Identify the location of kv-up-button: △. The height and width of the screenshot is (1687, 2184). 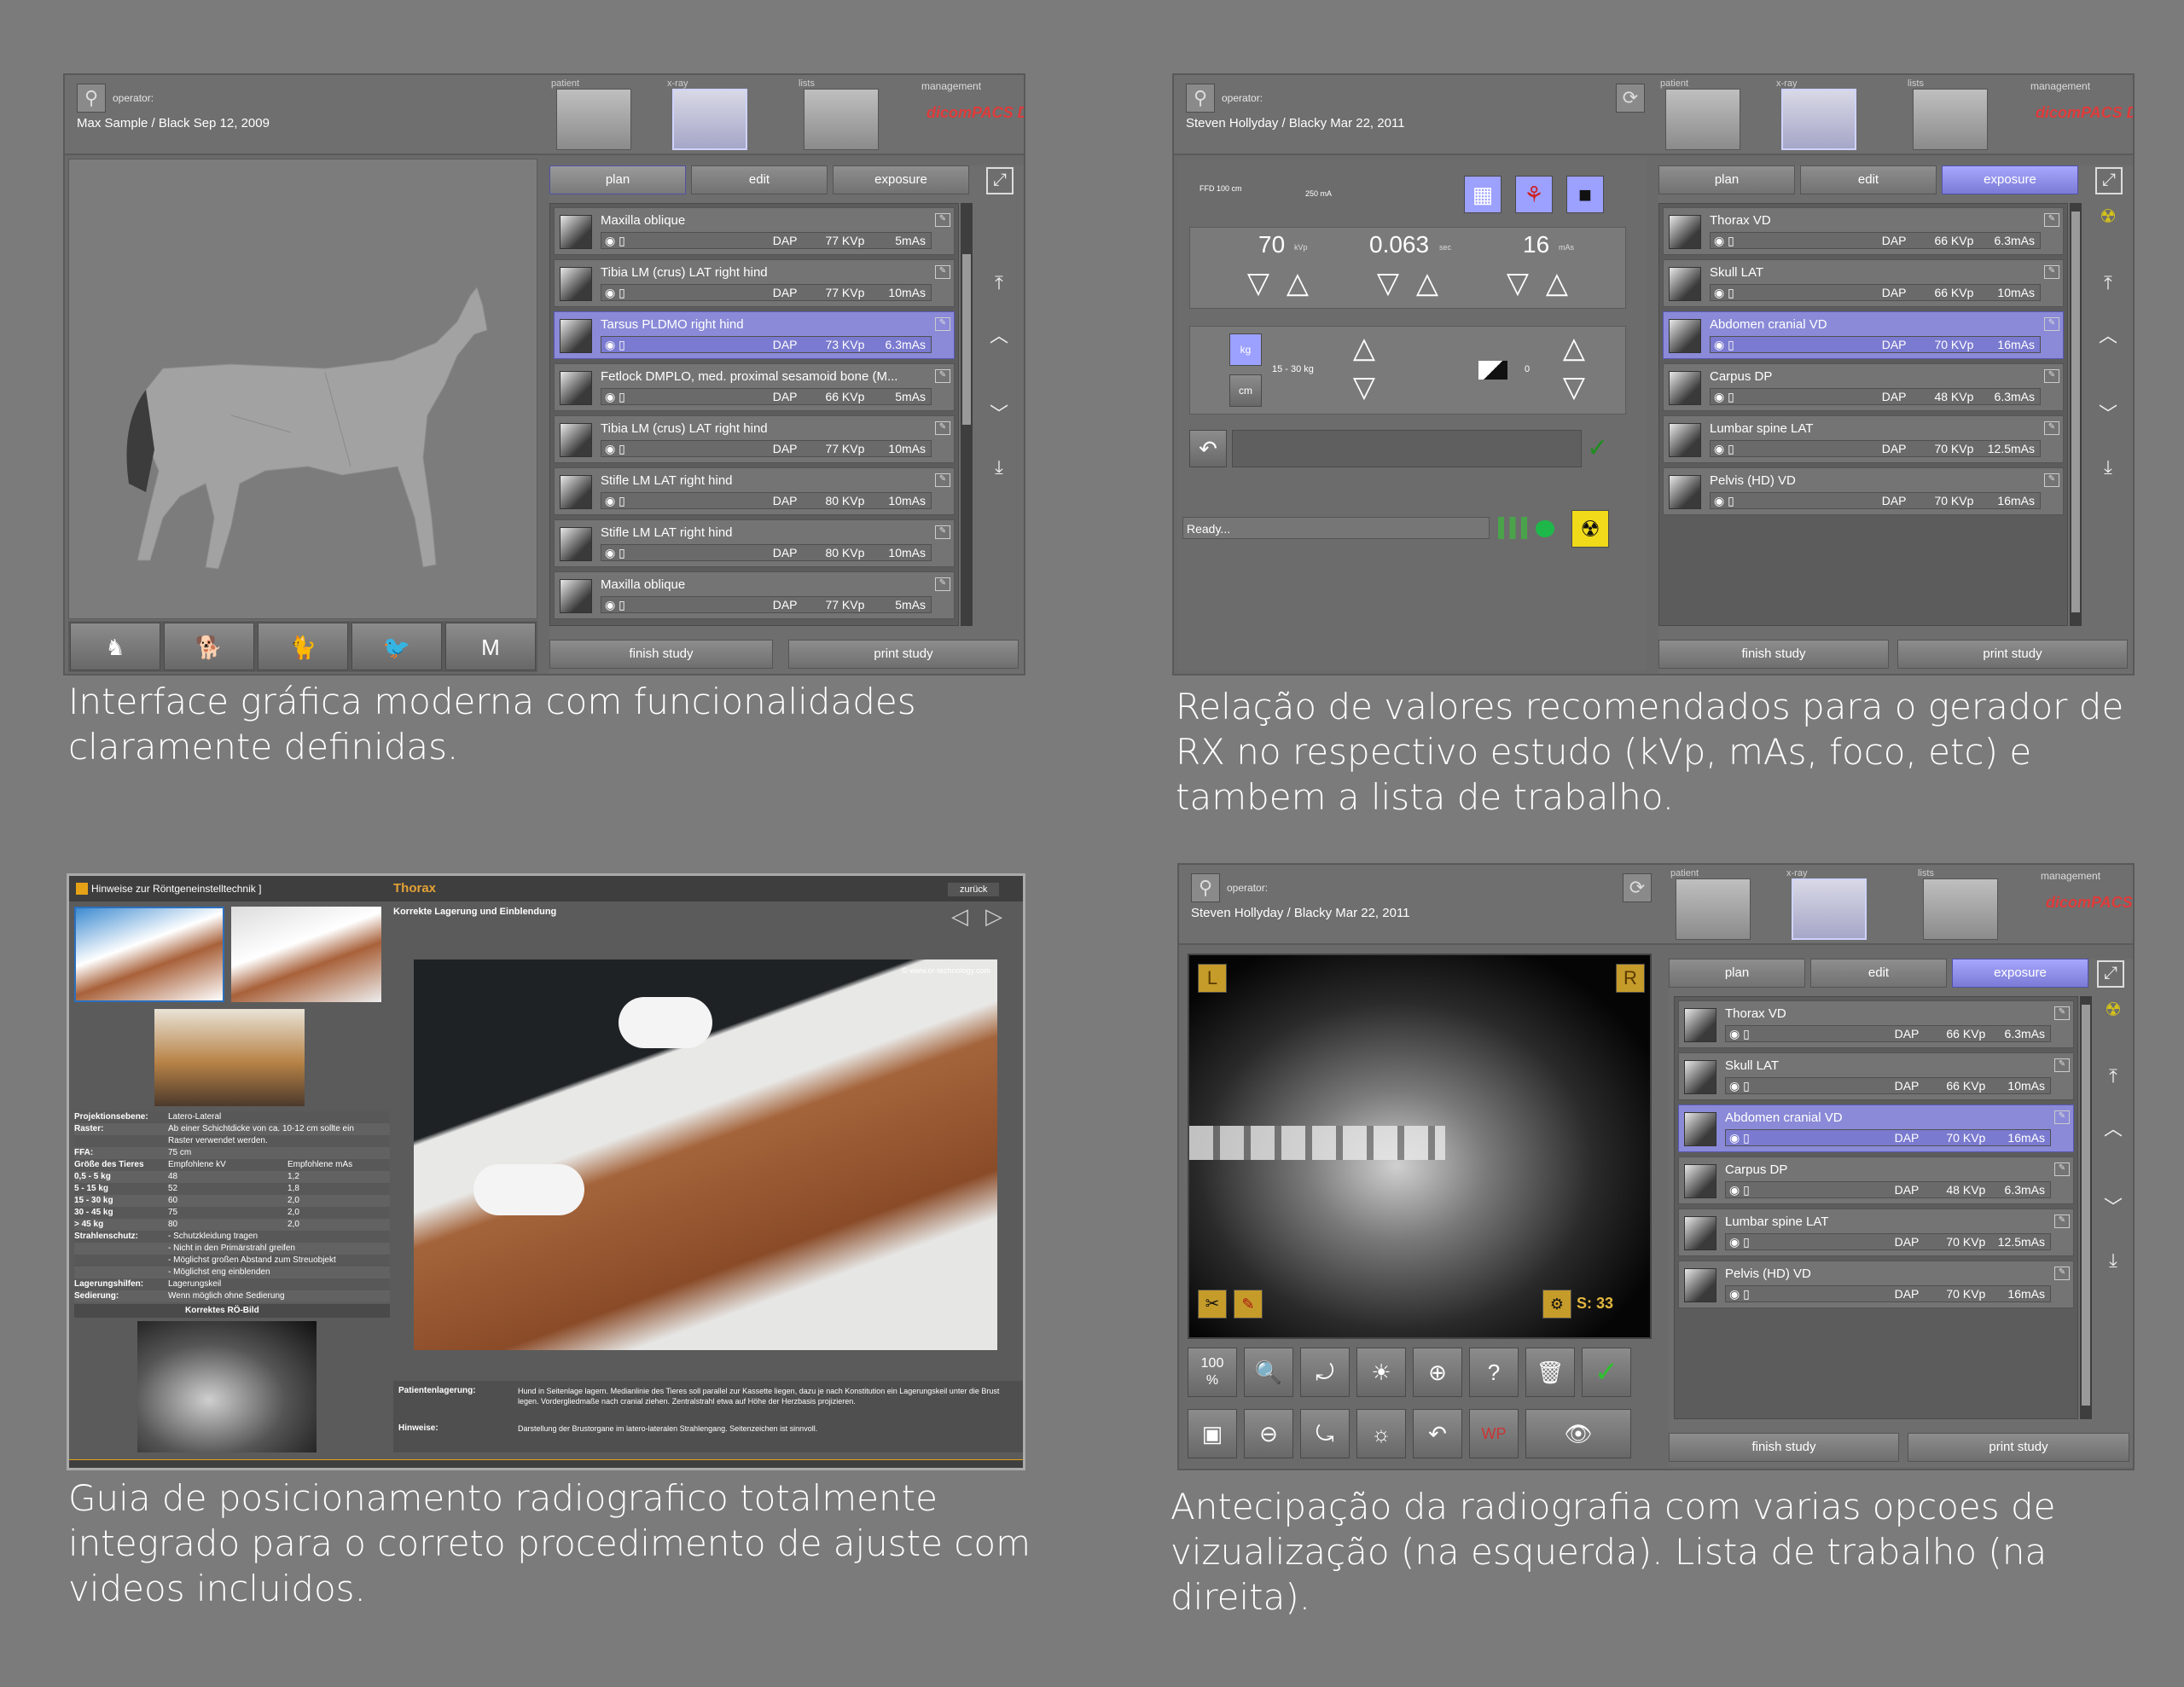
(1298, 284).